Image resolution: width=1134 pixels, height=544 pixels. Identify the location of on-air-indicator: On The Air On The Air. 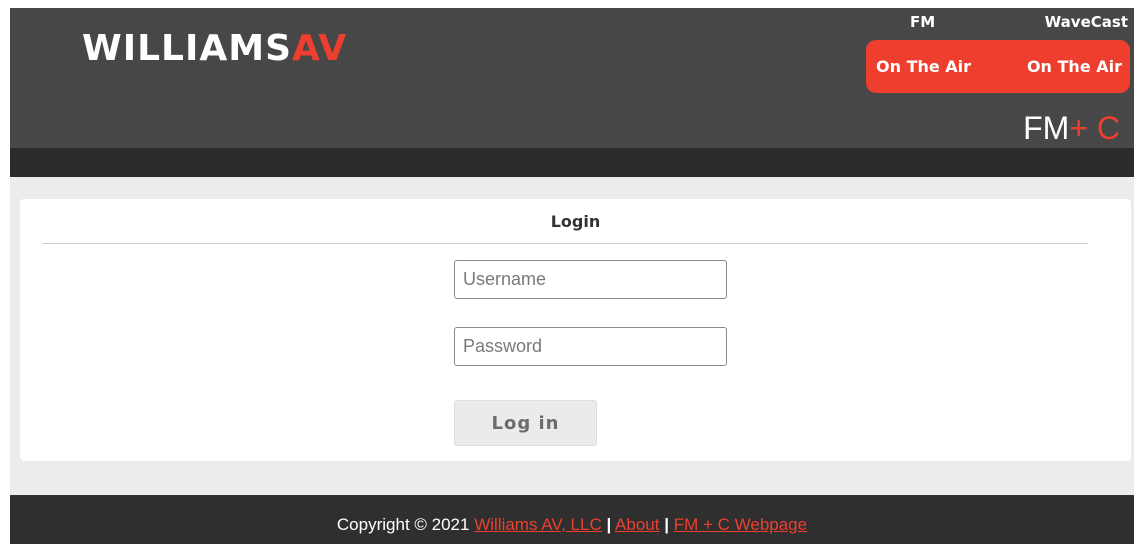
(998, 66).